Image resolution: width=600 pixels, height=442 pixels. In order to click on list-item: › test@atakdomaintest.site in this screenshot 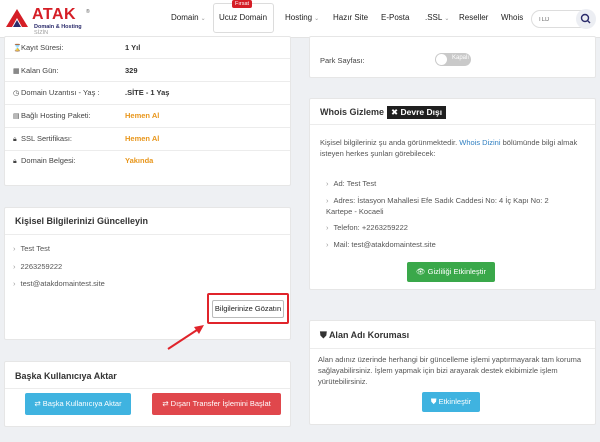, I will do `click(59, 283)`.